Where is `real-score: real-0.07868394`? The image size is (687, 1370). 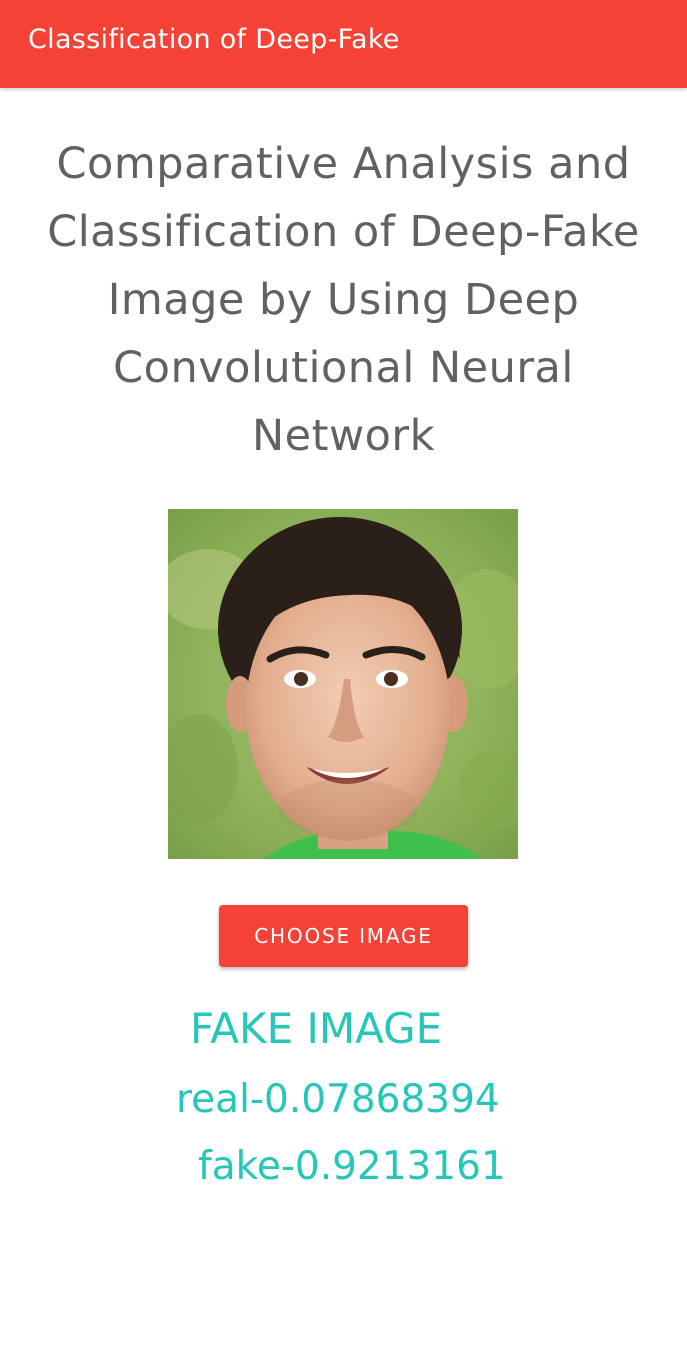 real-score: real-0.07868394 is located at coordinates (338, 1099).